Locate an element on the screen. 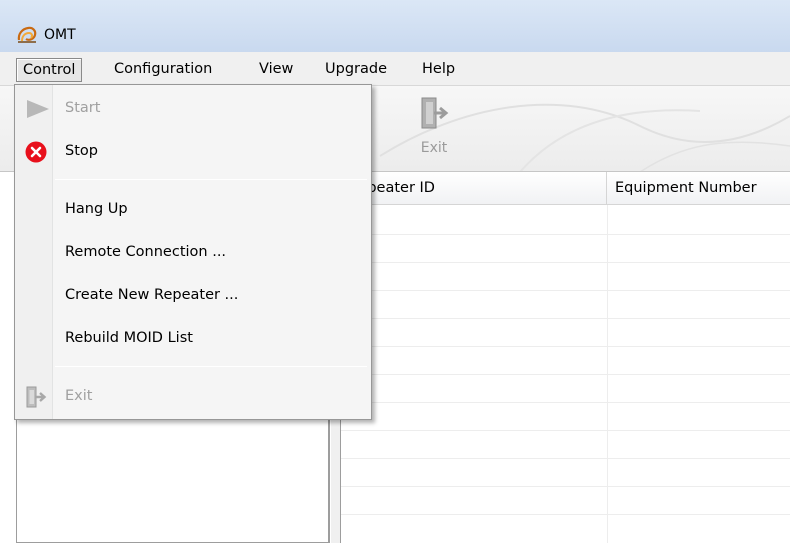 The height and width of the screenshot is (543, 790). menu-item-stop: Stop is located at coordinates (193, 151).